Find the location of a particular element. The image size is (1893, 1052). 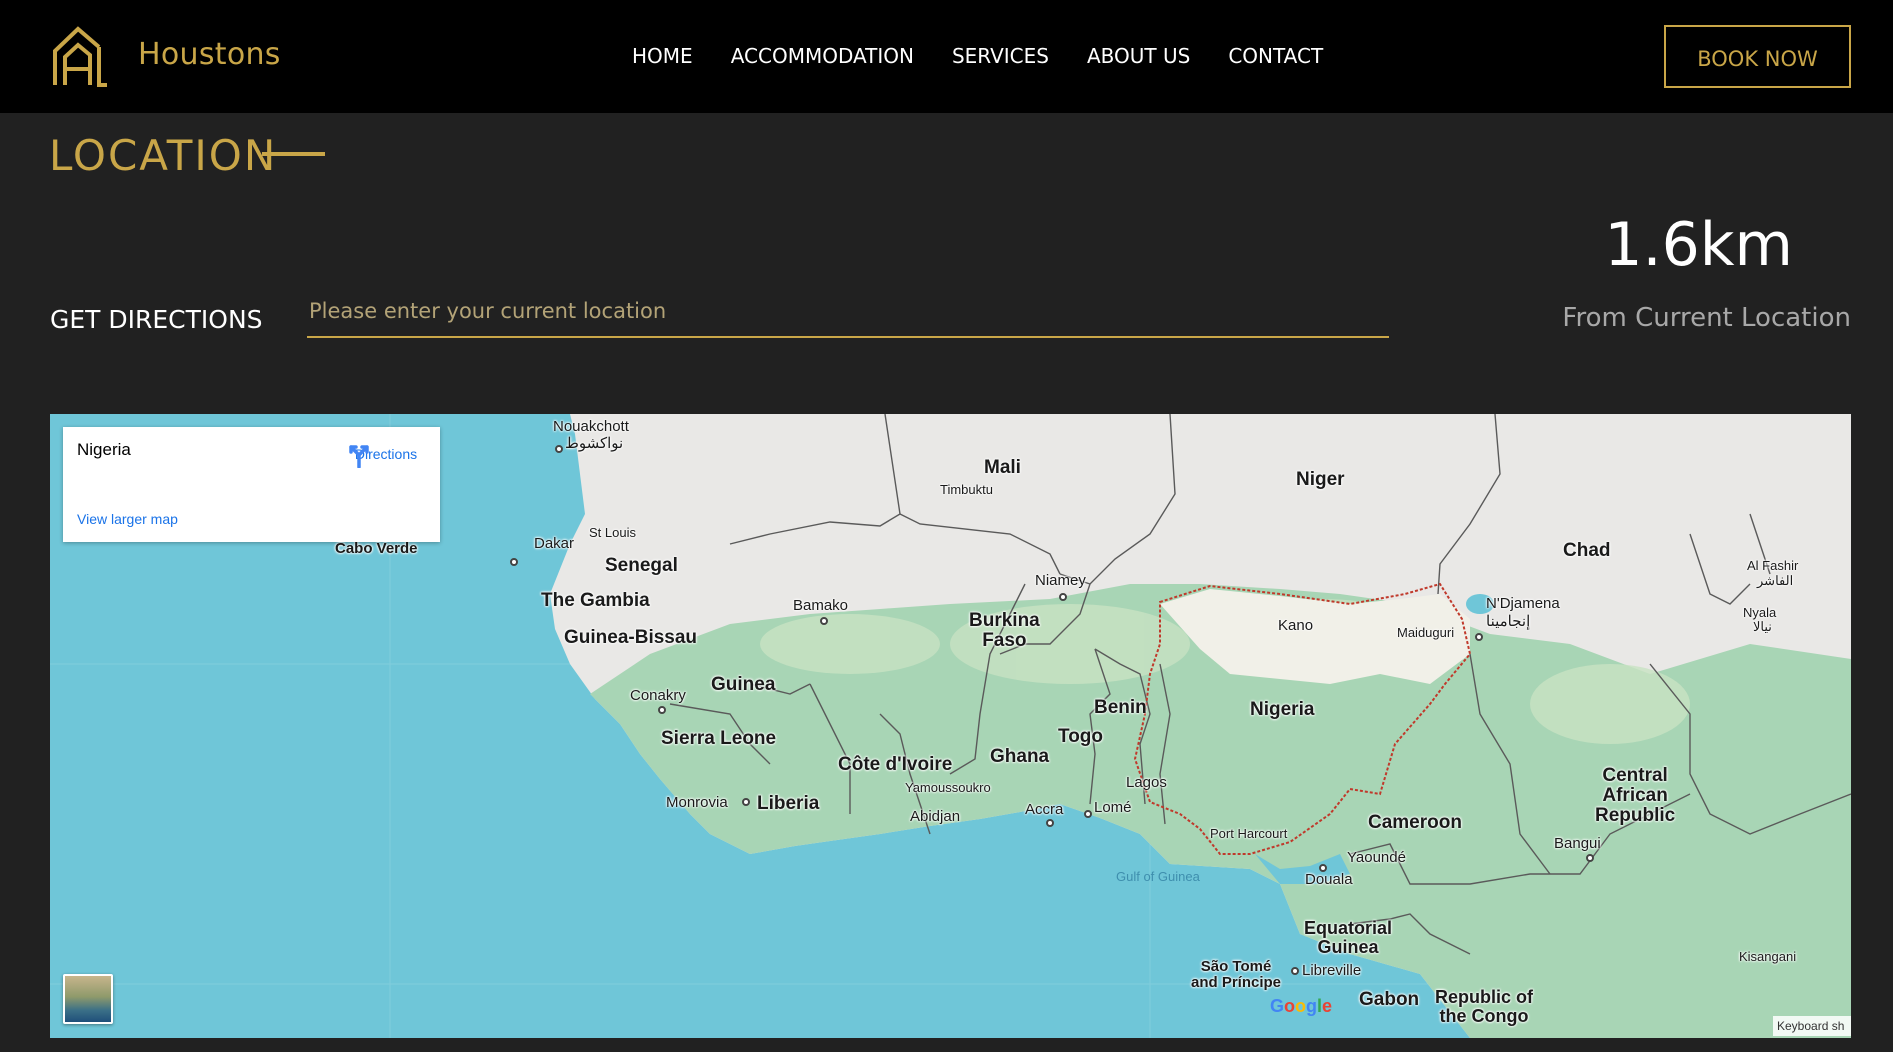

map-dot-lome is located at coordinates (1088, 814).